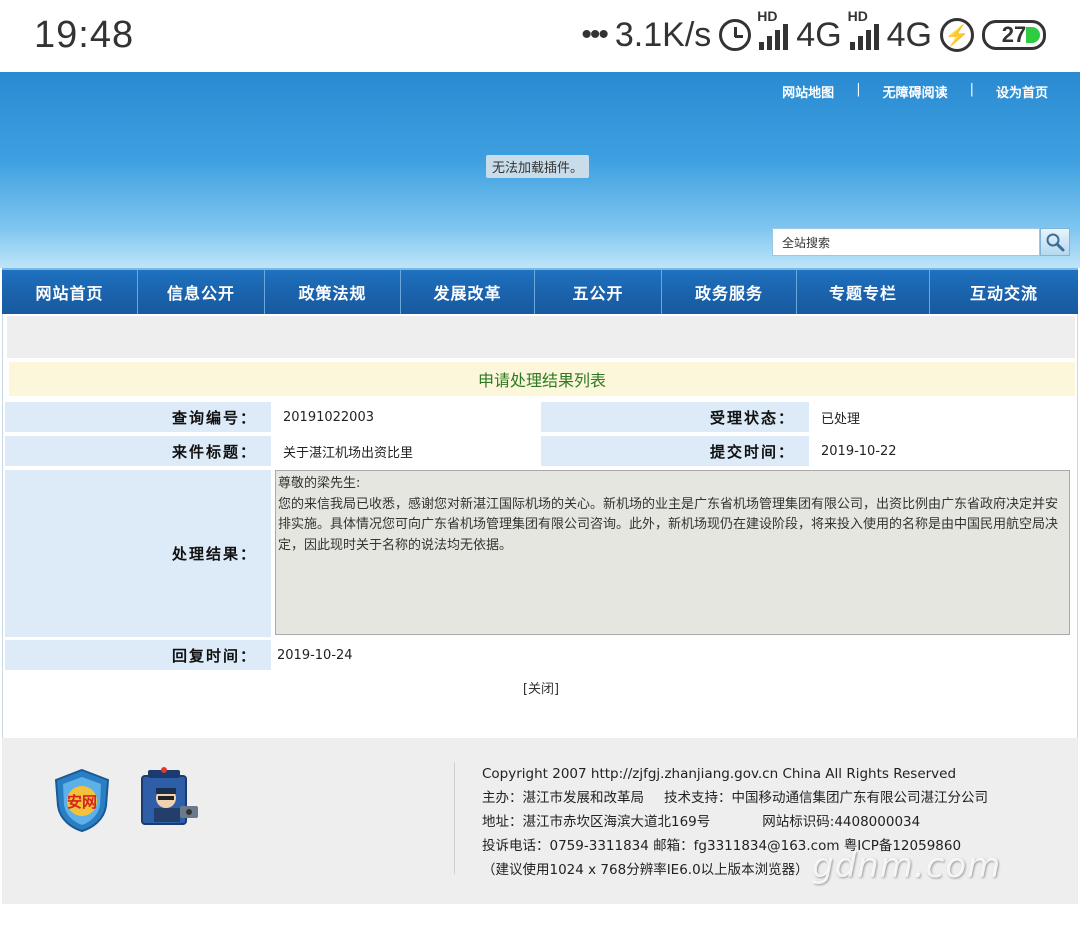 This screenshot has width=1080, height=931. I want to click on plugin-error-message: 无法加载插件。, so click(538, 166).